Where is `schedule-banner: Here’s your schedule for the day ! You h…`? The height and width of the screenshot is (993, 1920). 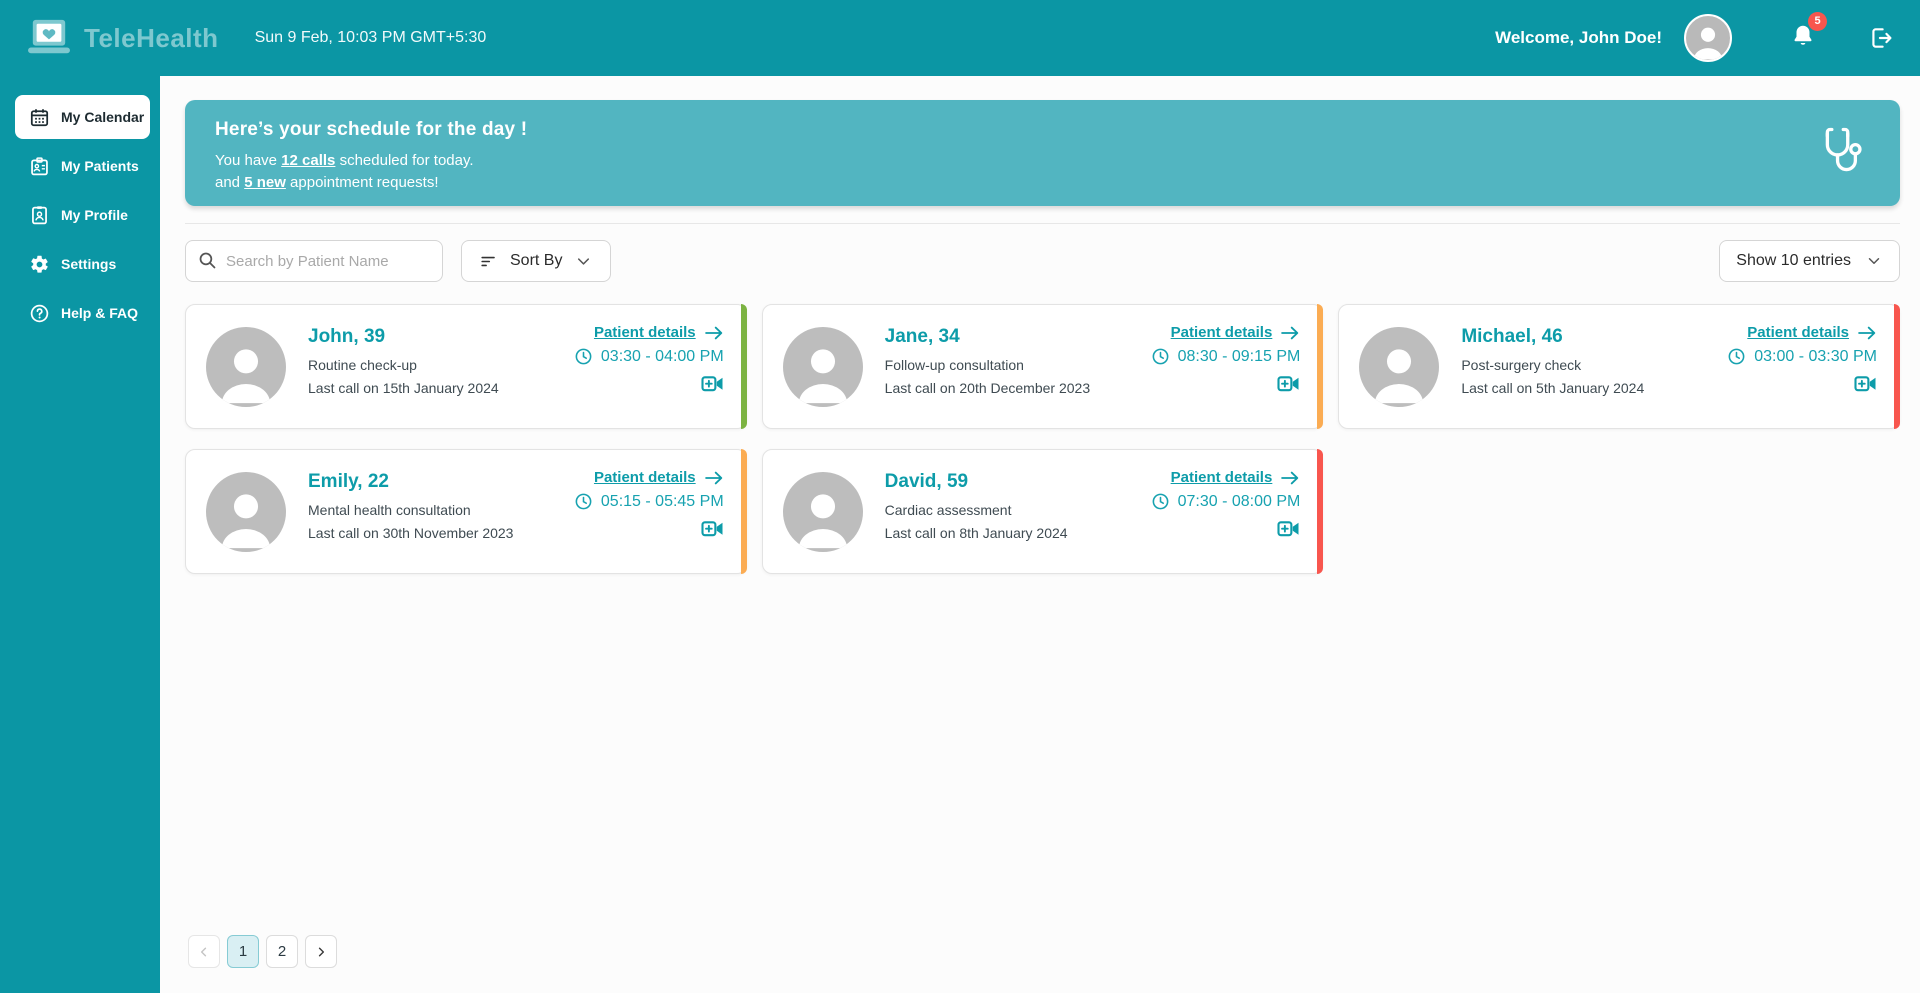
schedule-banner: Here’s your schedule for the day ! You h… is located at coordinates (1042, 153).